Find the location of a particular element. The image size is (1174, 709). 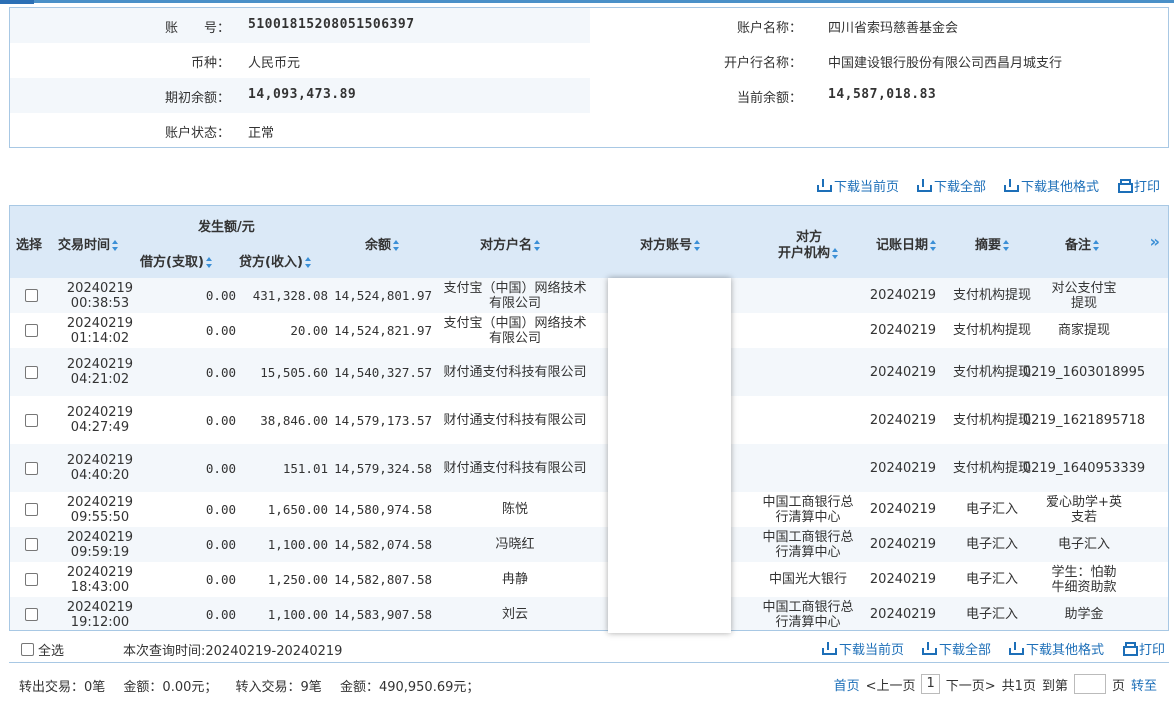

balance-cell-text: 14,540,327.57 is located at coordinates (383, 372).